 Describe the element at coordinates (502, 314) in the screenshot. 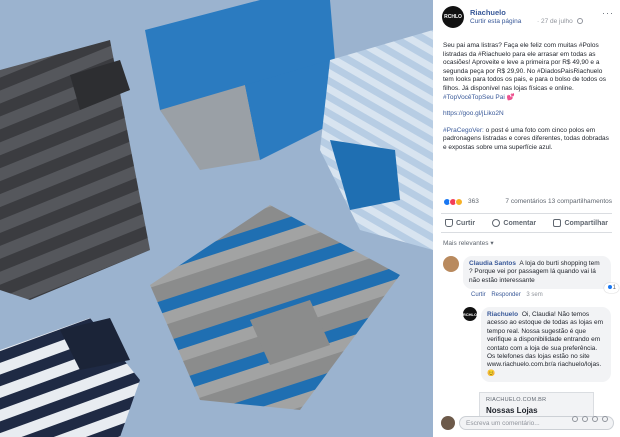

I see `reply-author-link: Riachuelo` at that location.